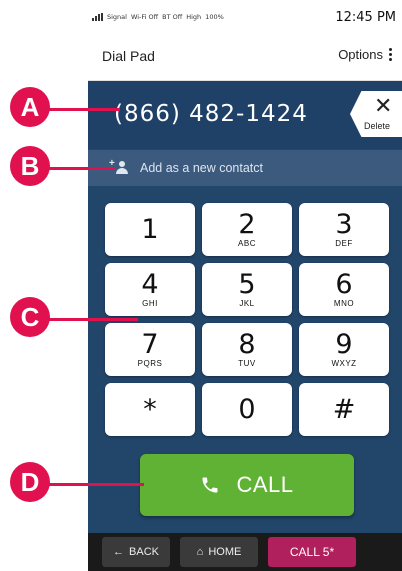 Image resolution: width=402 pixels, height=571 pixels. What do you see at coordinates (97, 17) in the screenshot?
I see `signal-bars-icon` at bounding box center [97, 17].